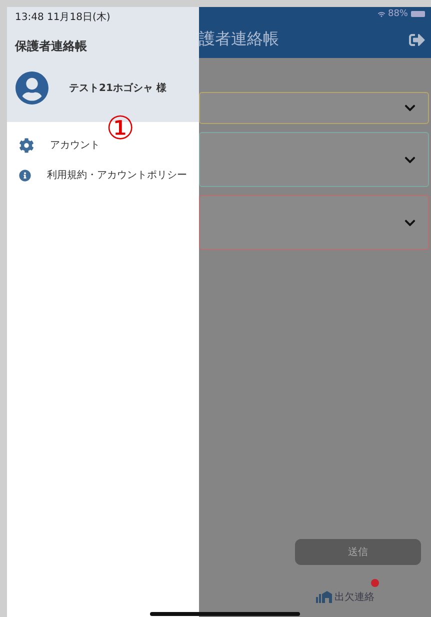 Image resolution: width=431 pixels, height=617 pixels. Describe the element at coordinates (418, 14) in the screenshot. I see `battery-icon` at that location.